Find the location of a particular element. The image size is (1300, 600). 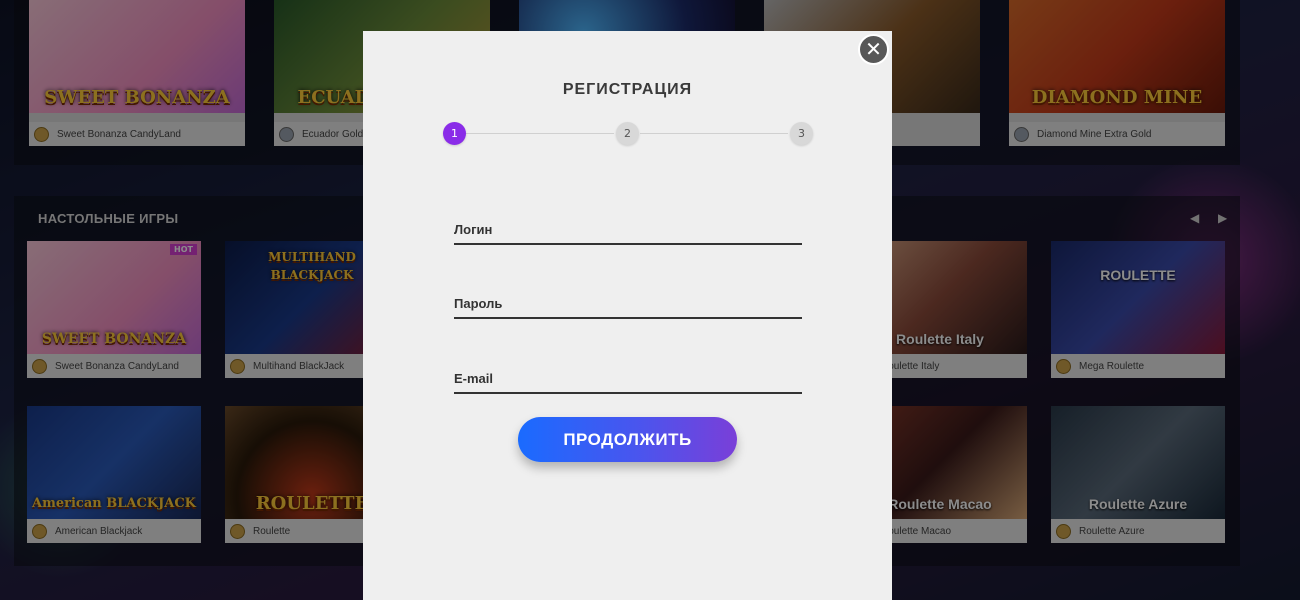

login-input is located at coordinates (628, 229).